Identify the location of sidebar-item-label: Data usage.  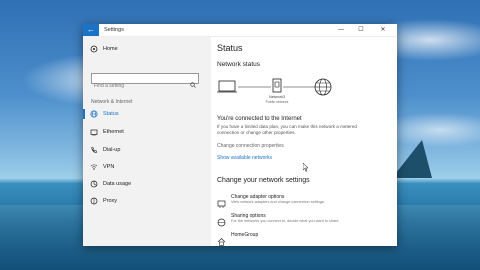
(117, 184).